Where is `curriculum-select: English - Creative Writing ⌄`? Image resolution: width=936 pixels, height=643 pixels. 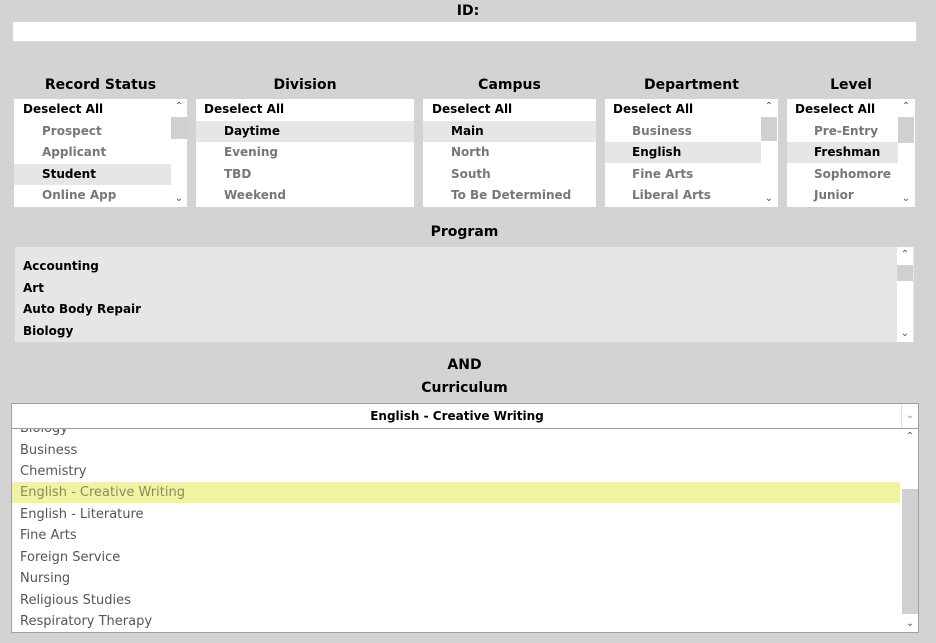 curriculum-select: English - Creative Writing ⌄ is located at coordinates (465, 416).